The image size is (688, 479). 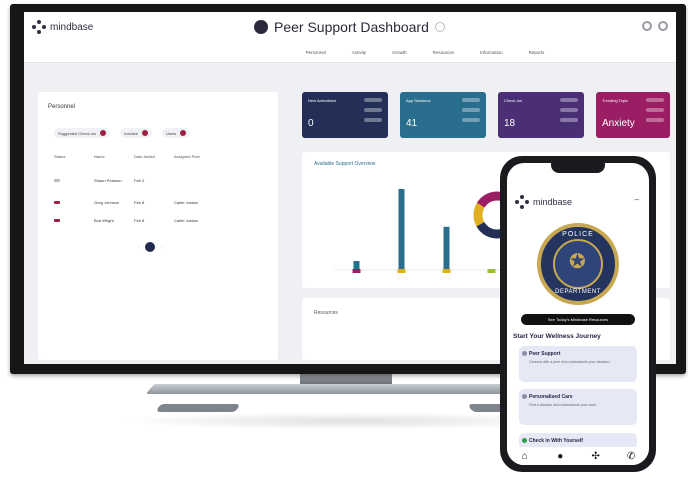 I want to click on badge-inner: ✪, so click(x=578, y=264).